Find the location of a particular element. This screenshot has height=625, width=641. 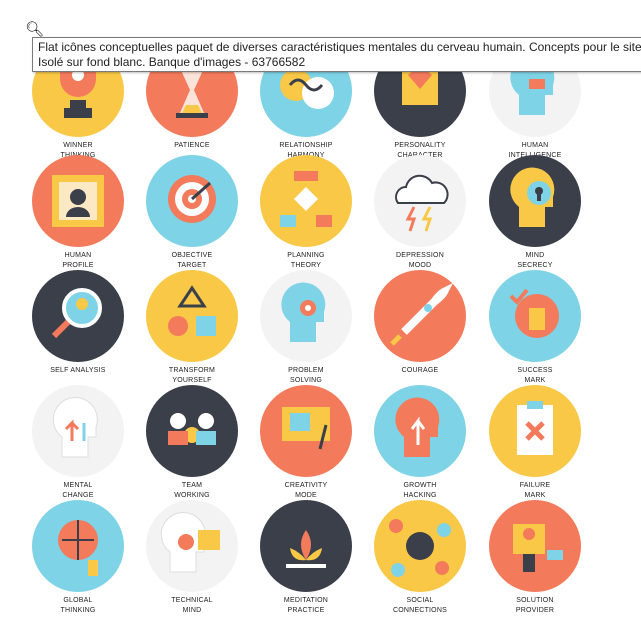

icon-item: GROWTH HACKING is located at coordinates (419, 444).